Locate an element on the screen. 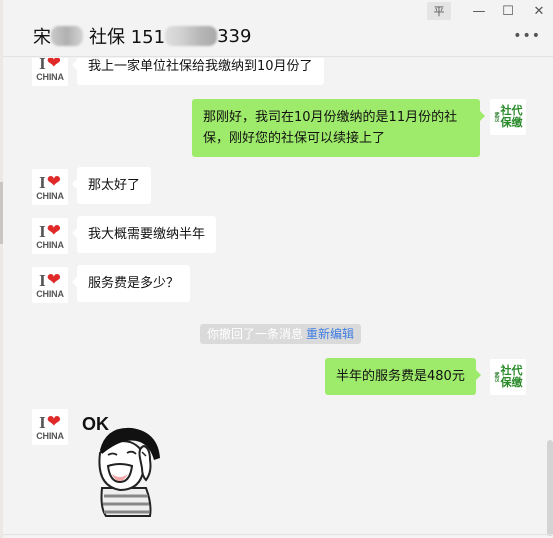 Image resolution: width=553 pixels, height=538 pixels. title-prefix: 宋 is located at coordinates (42, 37).